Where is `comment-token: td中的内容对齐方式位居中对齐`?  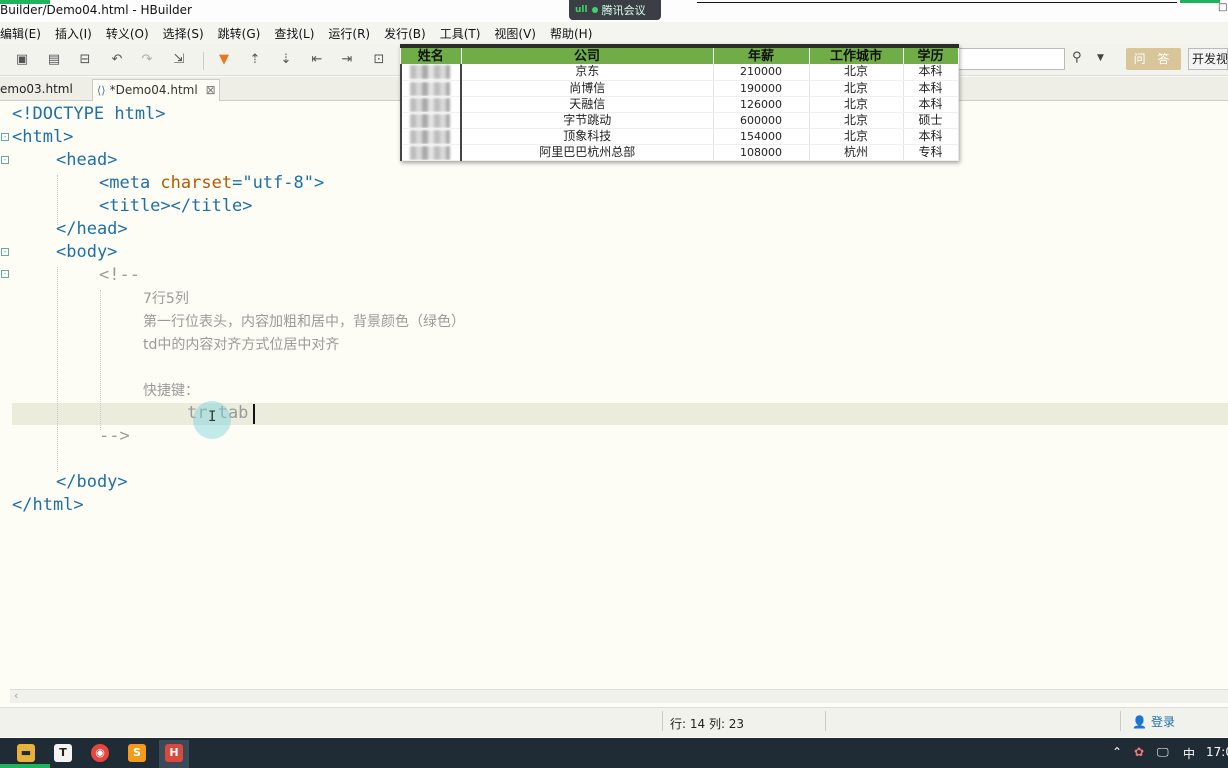 comment-token: td中的内容对齐方式位居中对齐 is located at coordinates (241, 345).